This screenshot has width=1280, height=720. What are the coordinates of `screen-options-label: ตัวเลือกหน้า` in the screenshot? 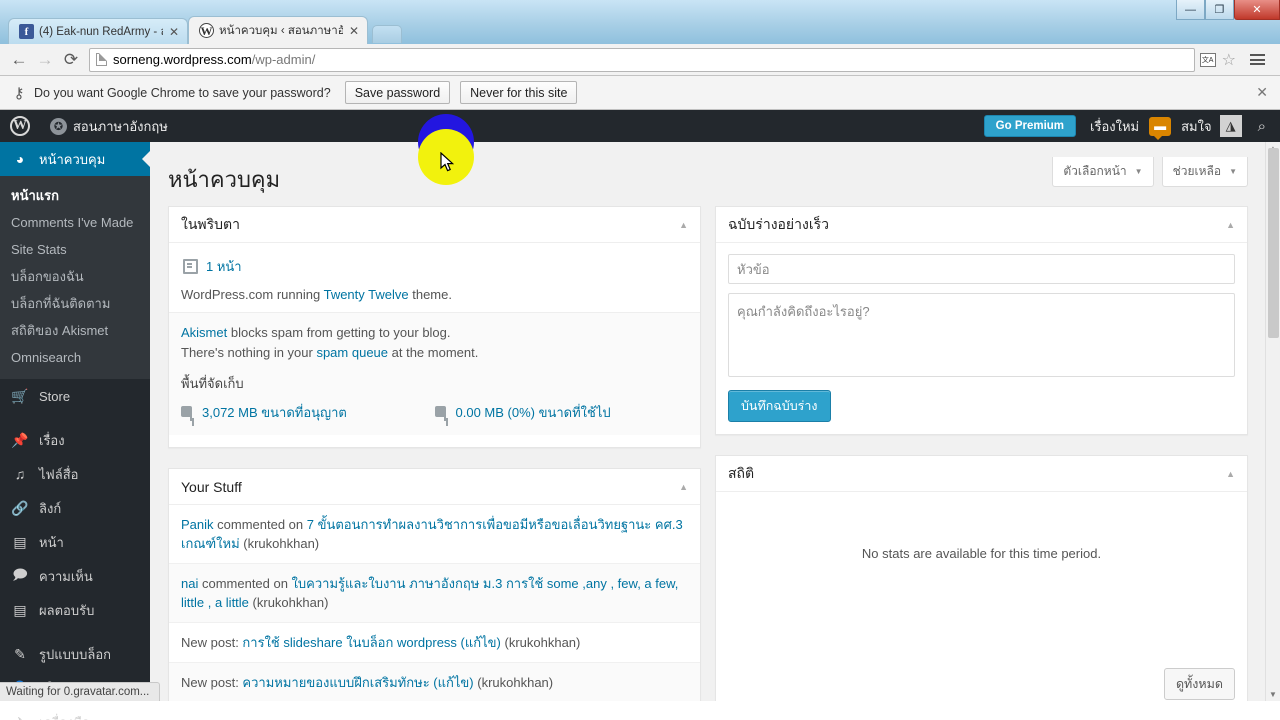 It's located at (1095, 171).